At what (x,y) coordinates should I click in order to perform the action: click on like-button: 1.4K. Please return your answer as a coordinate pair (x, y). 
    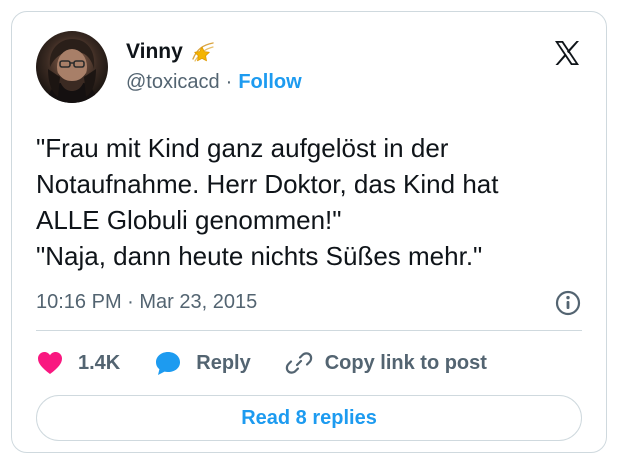
    Looking at the image, I should click on (78, 363).